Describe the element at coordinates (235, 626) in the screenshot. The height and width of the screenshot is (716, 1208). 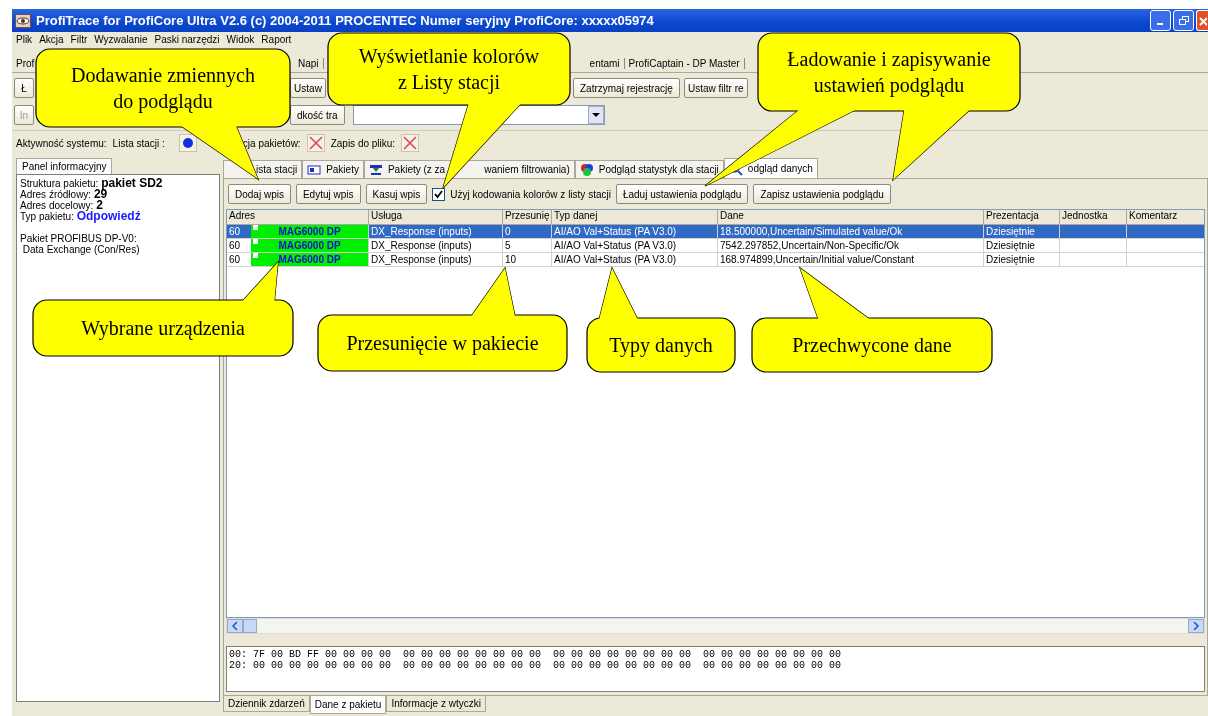
I see `scroll-left-icon` at that location.